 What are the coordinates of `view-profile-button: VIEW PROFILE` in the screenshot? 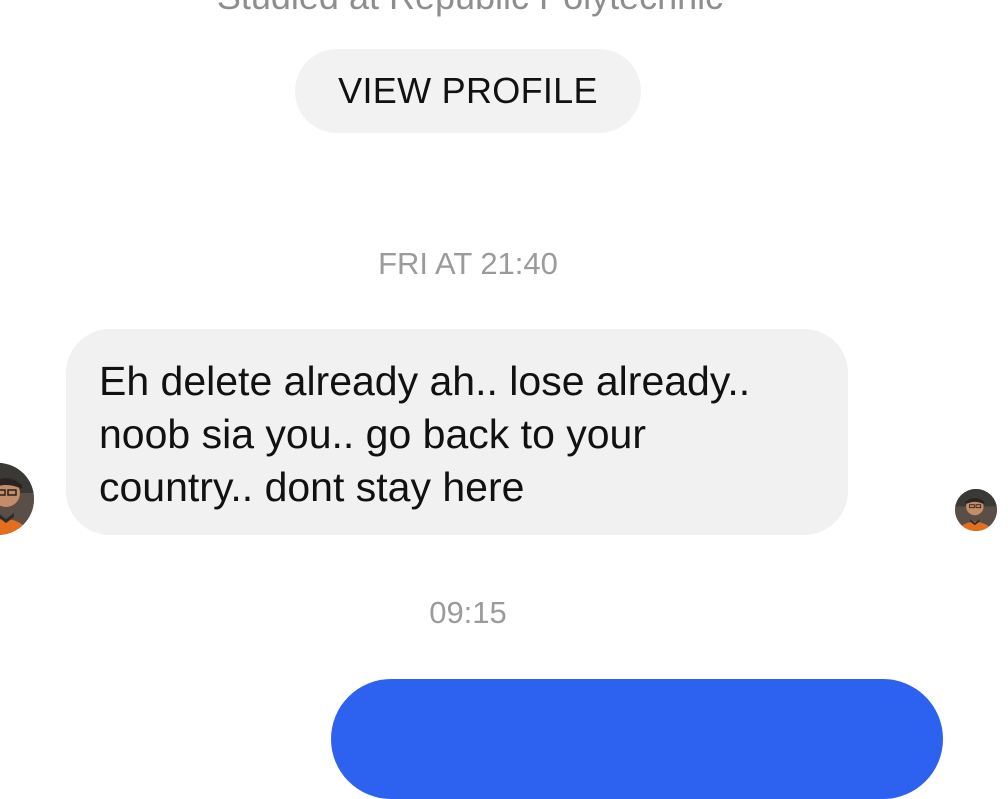 It's located at (468, 91).